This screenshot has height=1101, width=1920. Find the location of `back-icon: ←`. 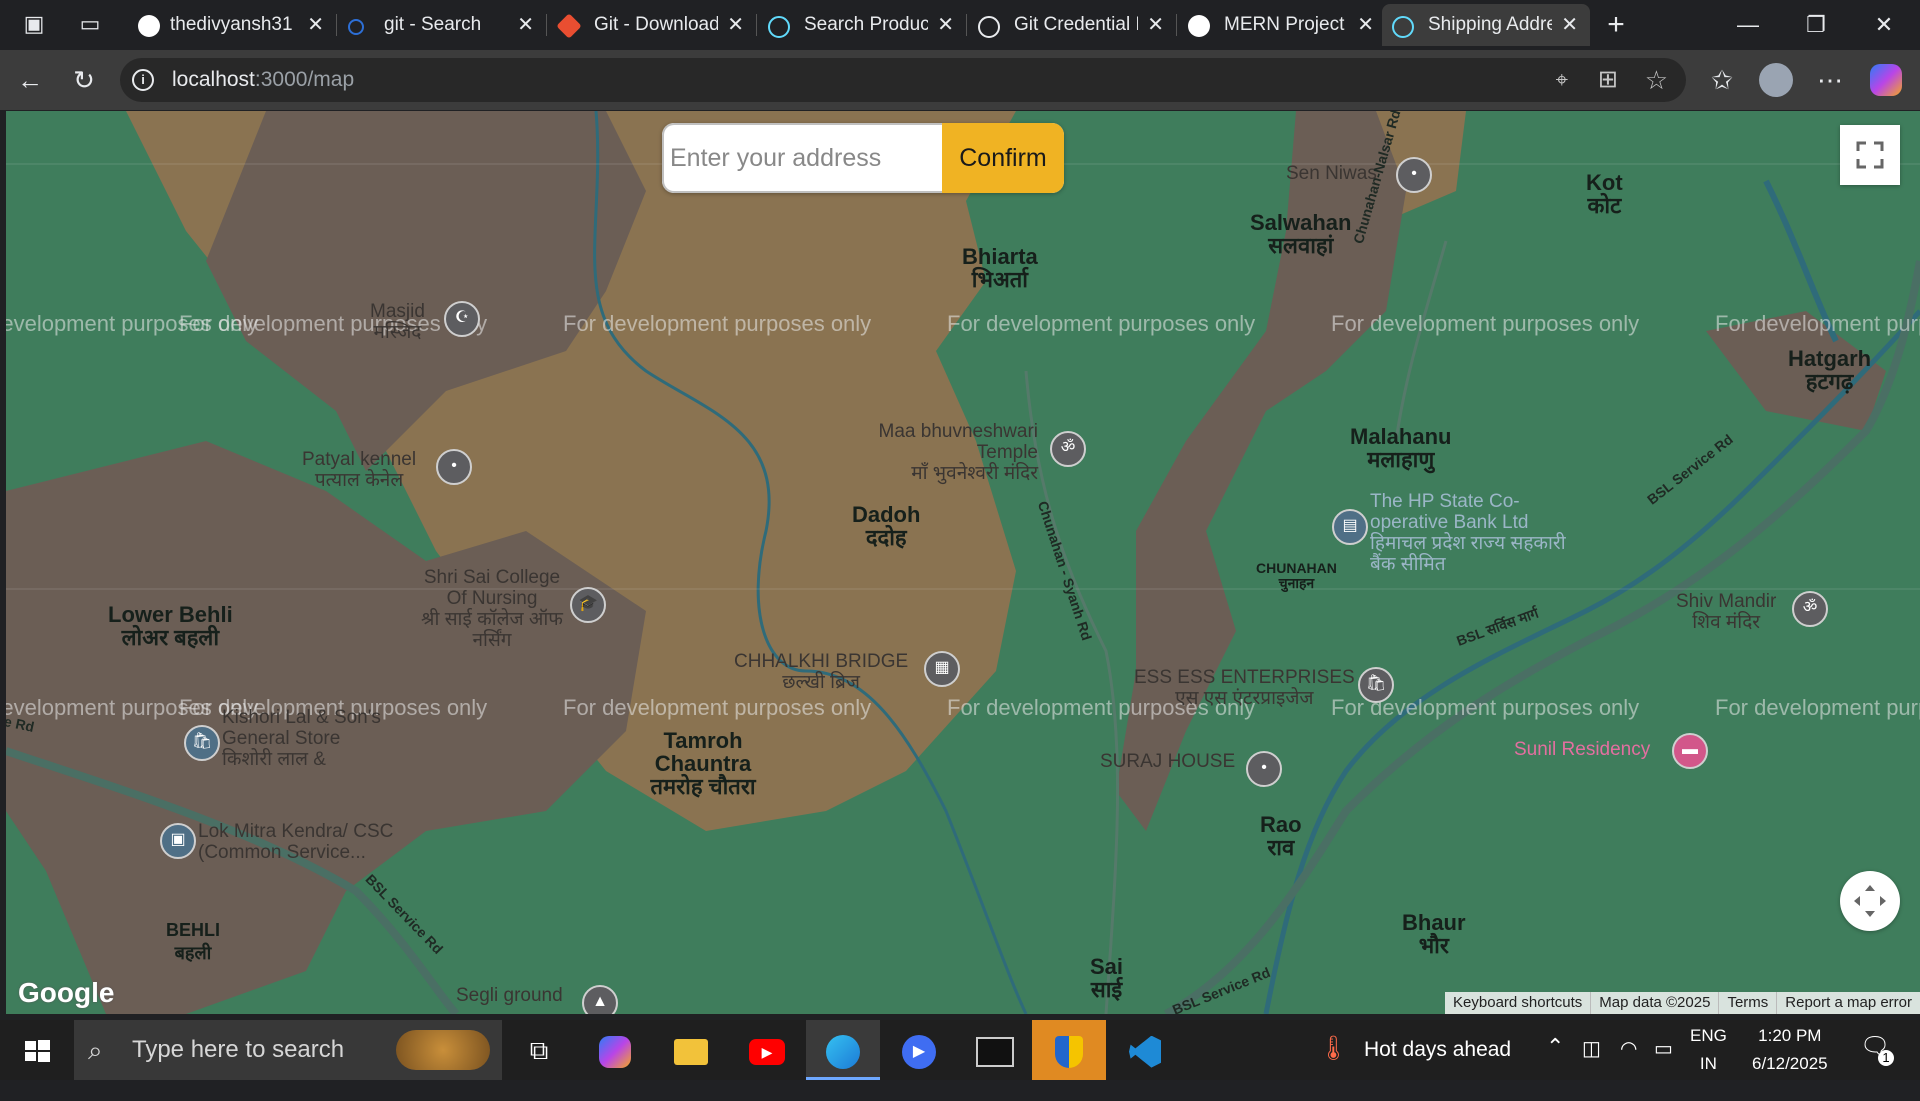

back-icon: ← is located at coordinates (30, 80).